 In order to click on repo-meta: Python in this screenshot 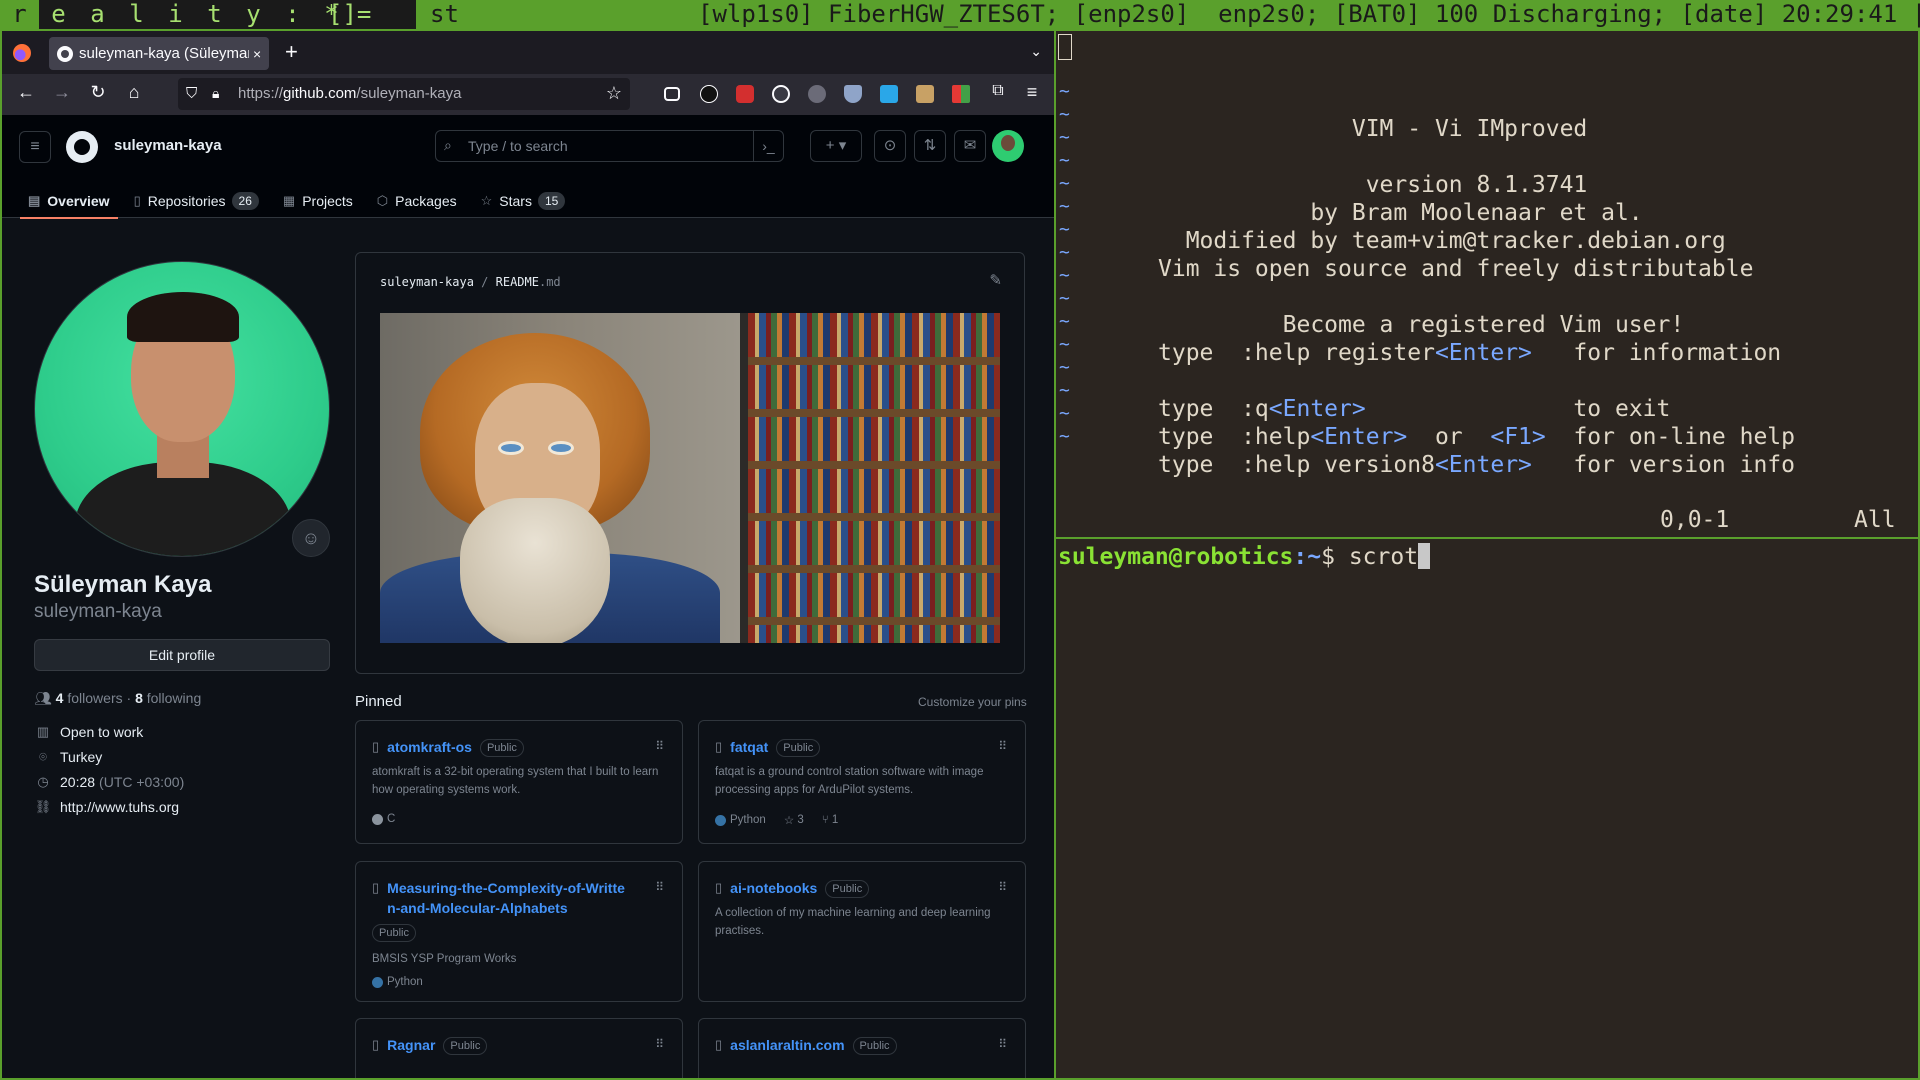, I will do `click(397, 982)`.